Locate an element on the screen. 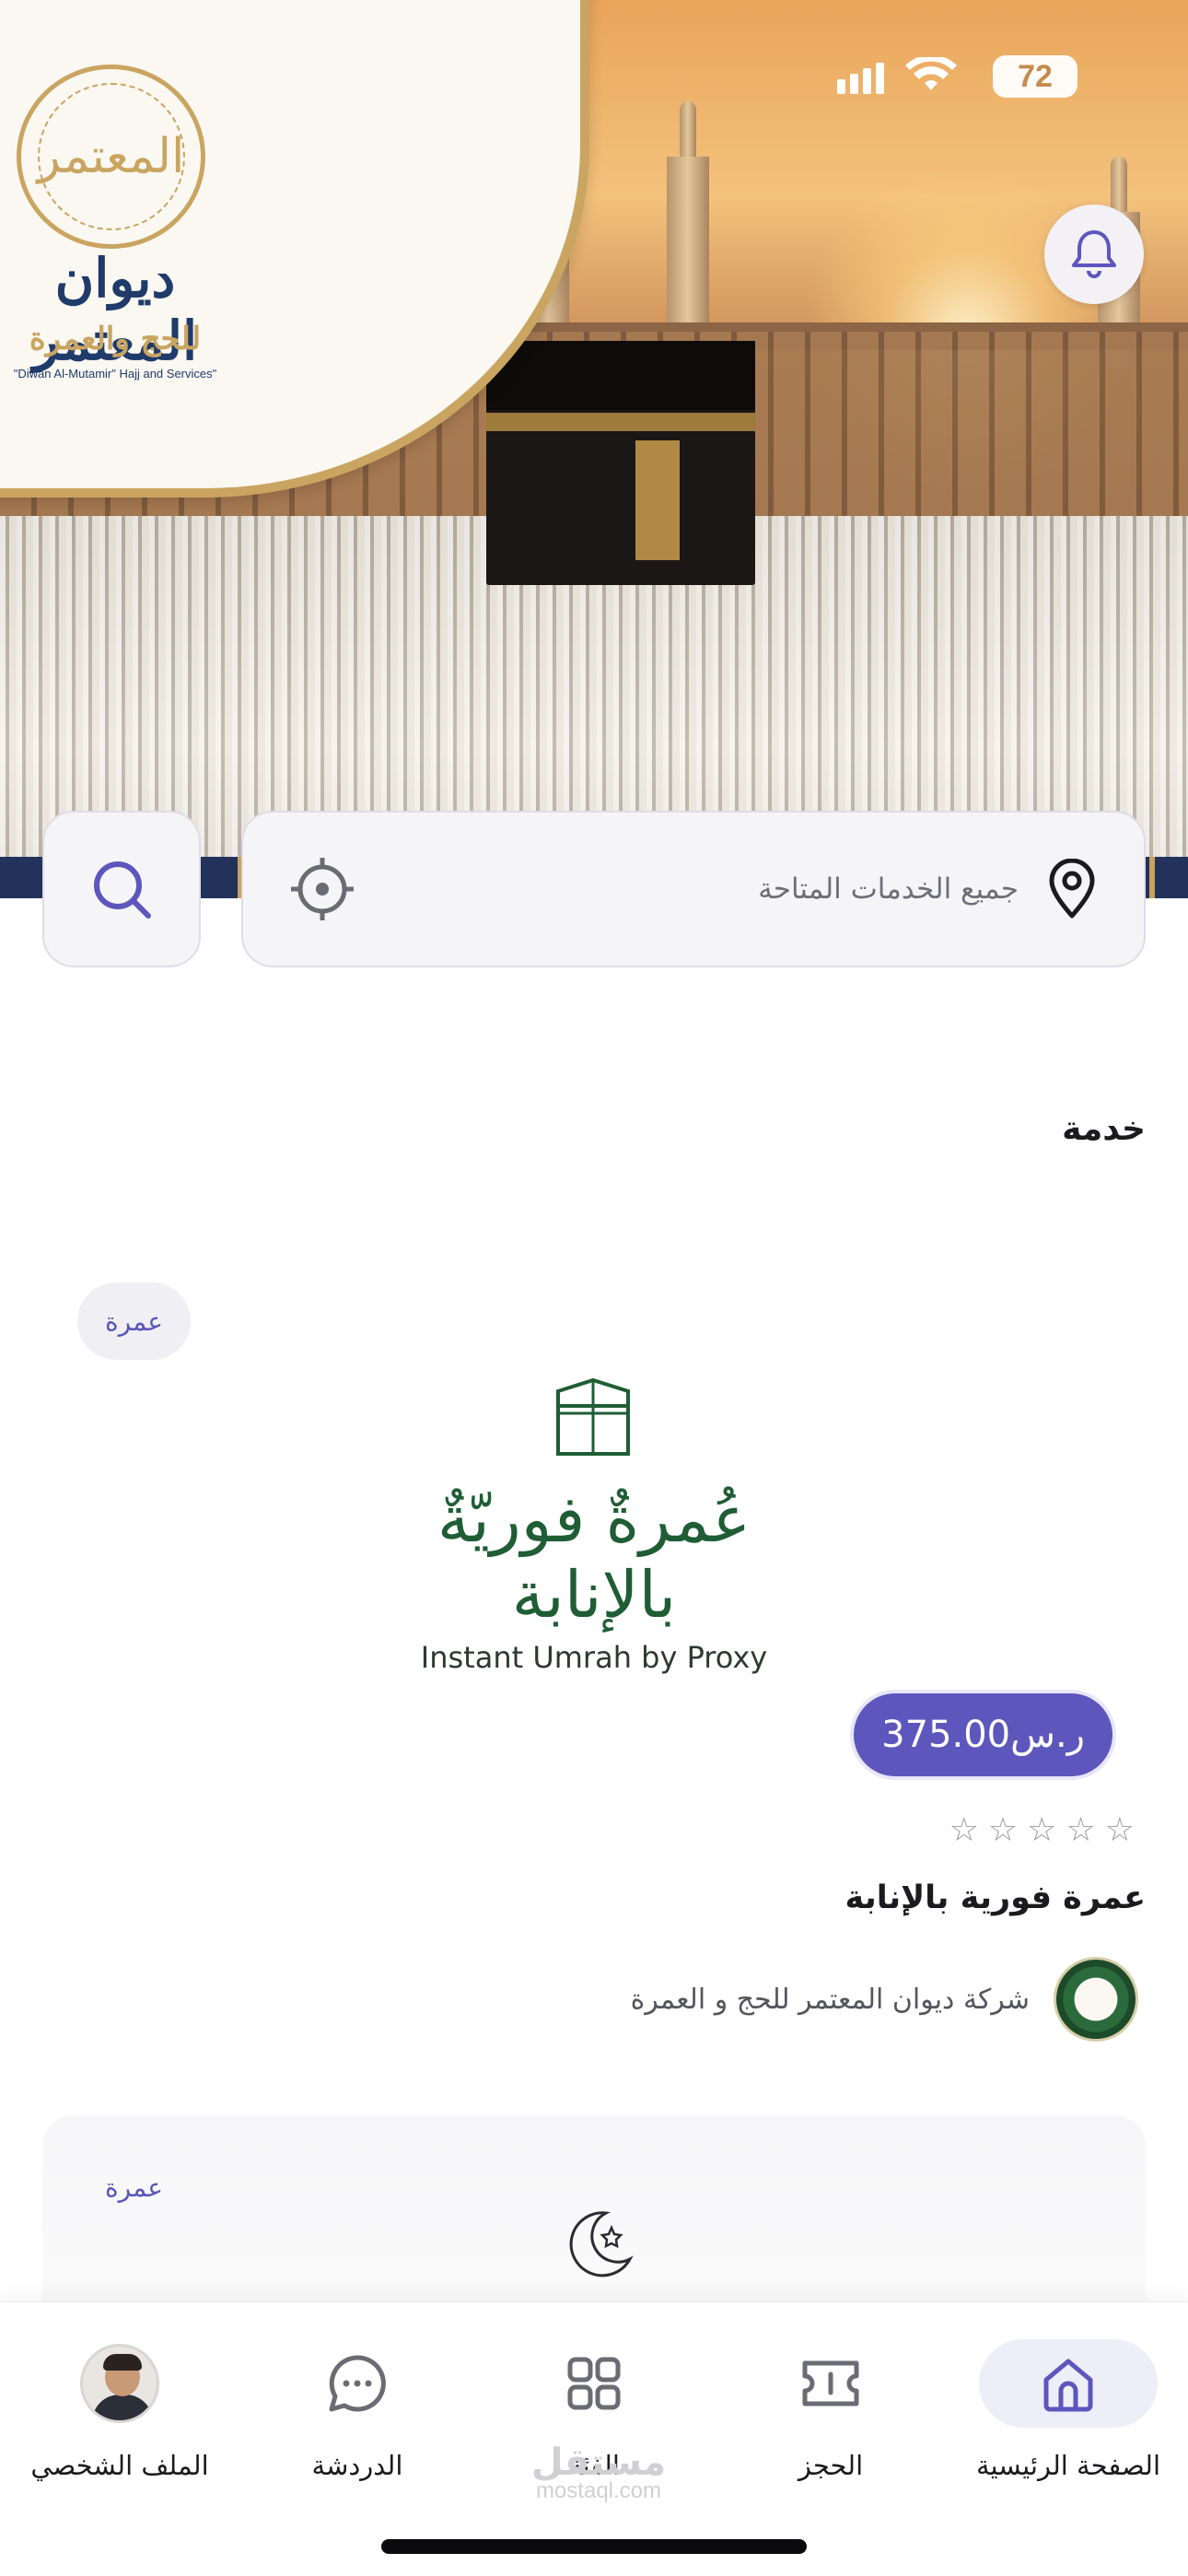 The image size is (1188, 2576). watermark-en: mostaql.com is located at coordinates (598, 2491).